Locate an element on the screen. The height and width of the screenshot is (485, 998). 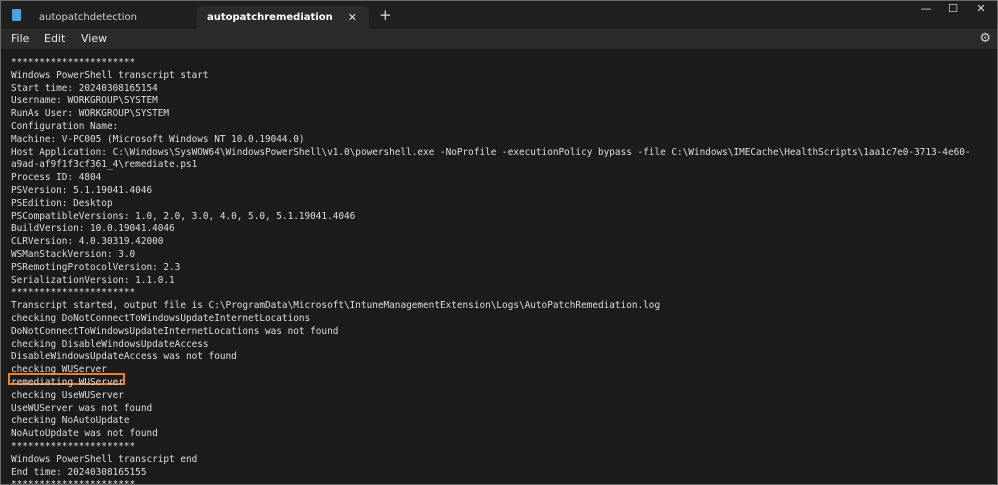
notepad-app-icon is located at coordinates (16, 15).